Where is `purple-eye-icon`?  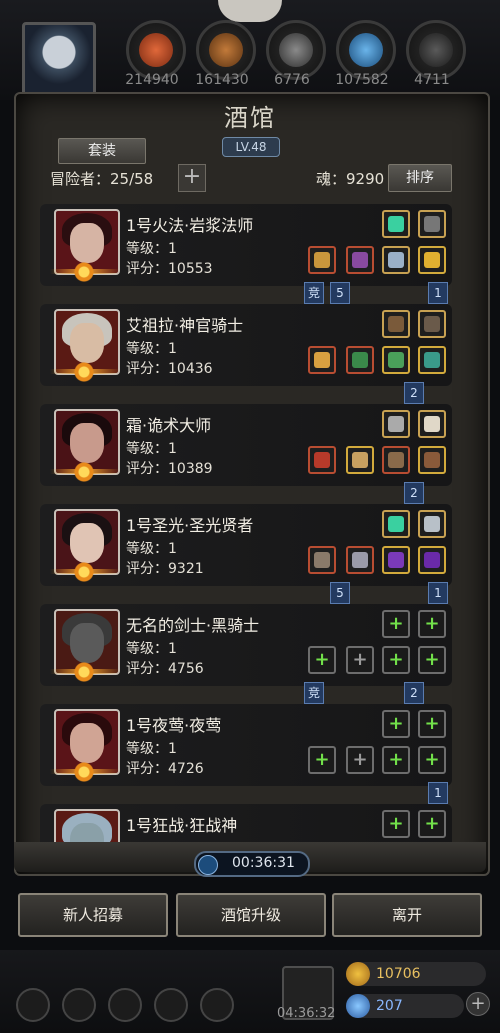 purple-eye-icon is located at coordinates (396, 560).